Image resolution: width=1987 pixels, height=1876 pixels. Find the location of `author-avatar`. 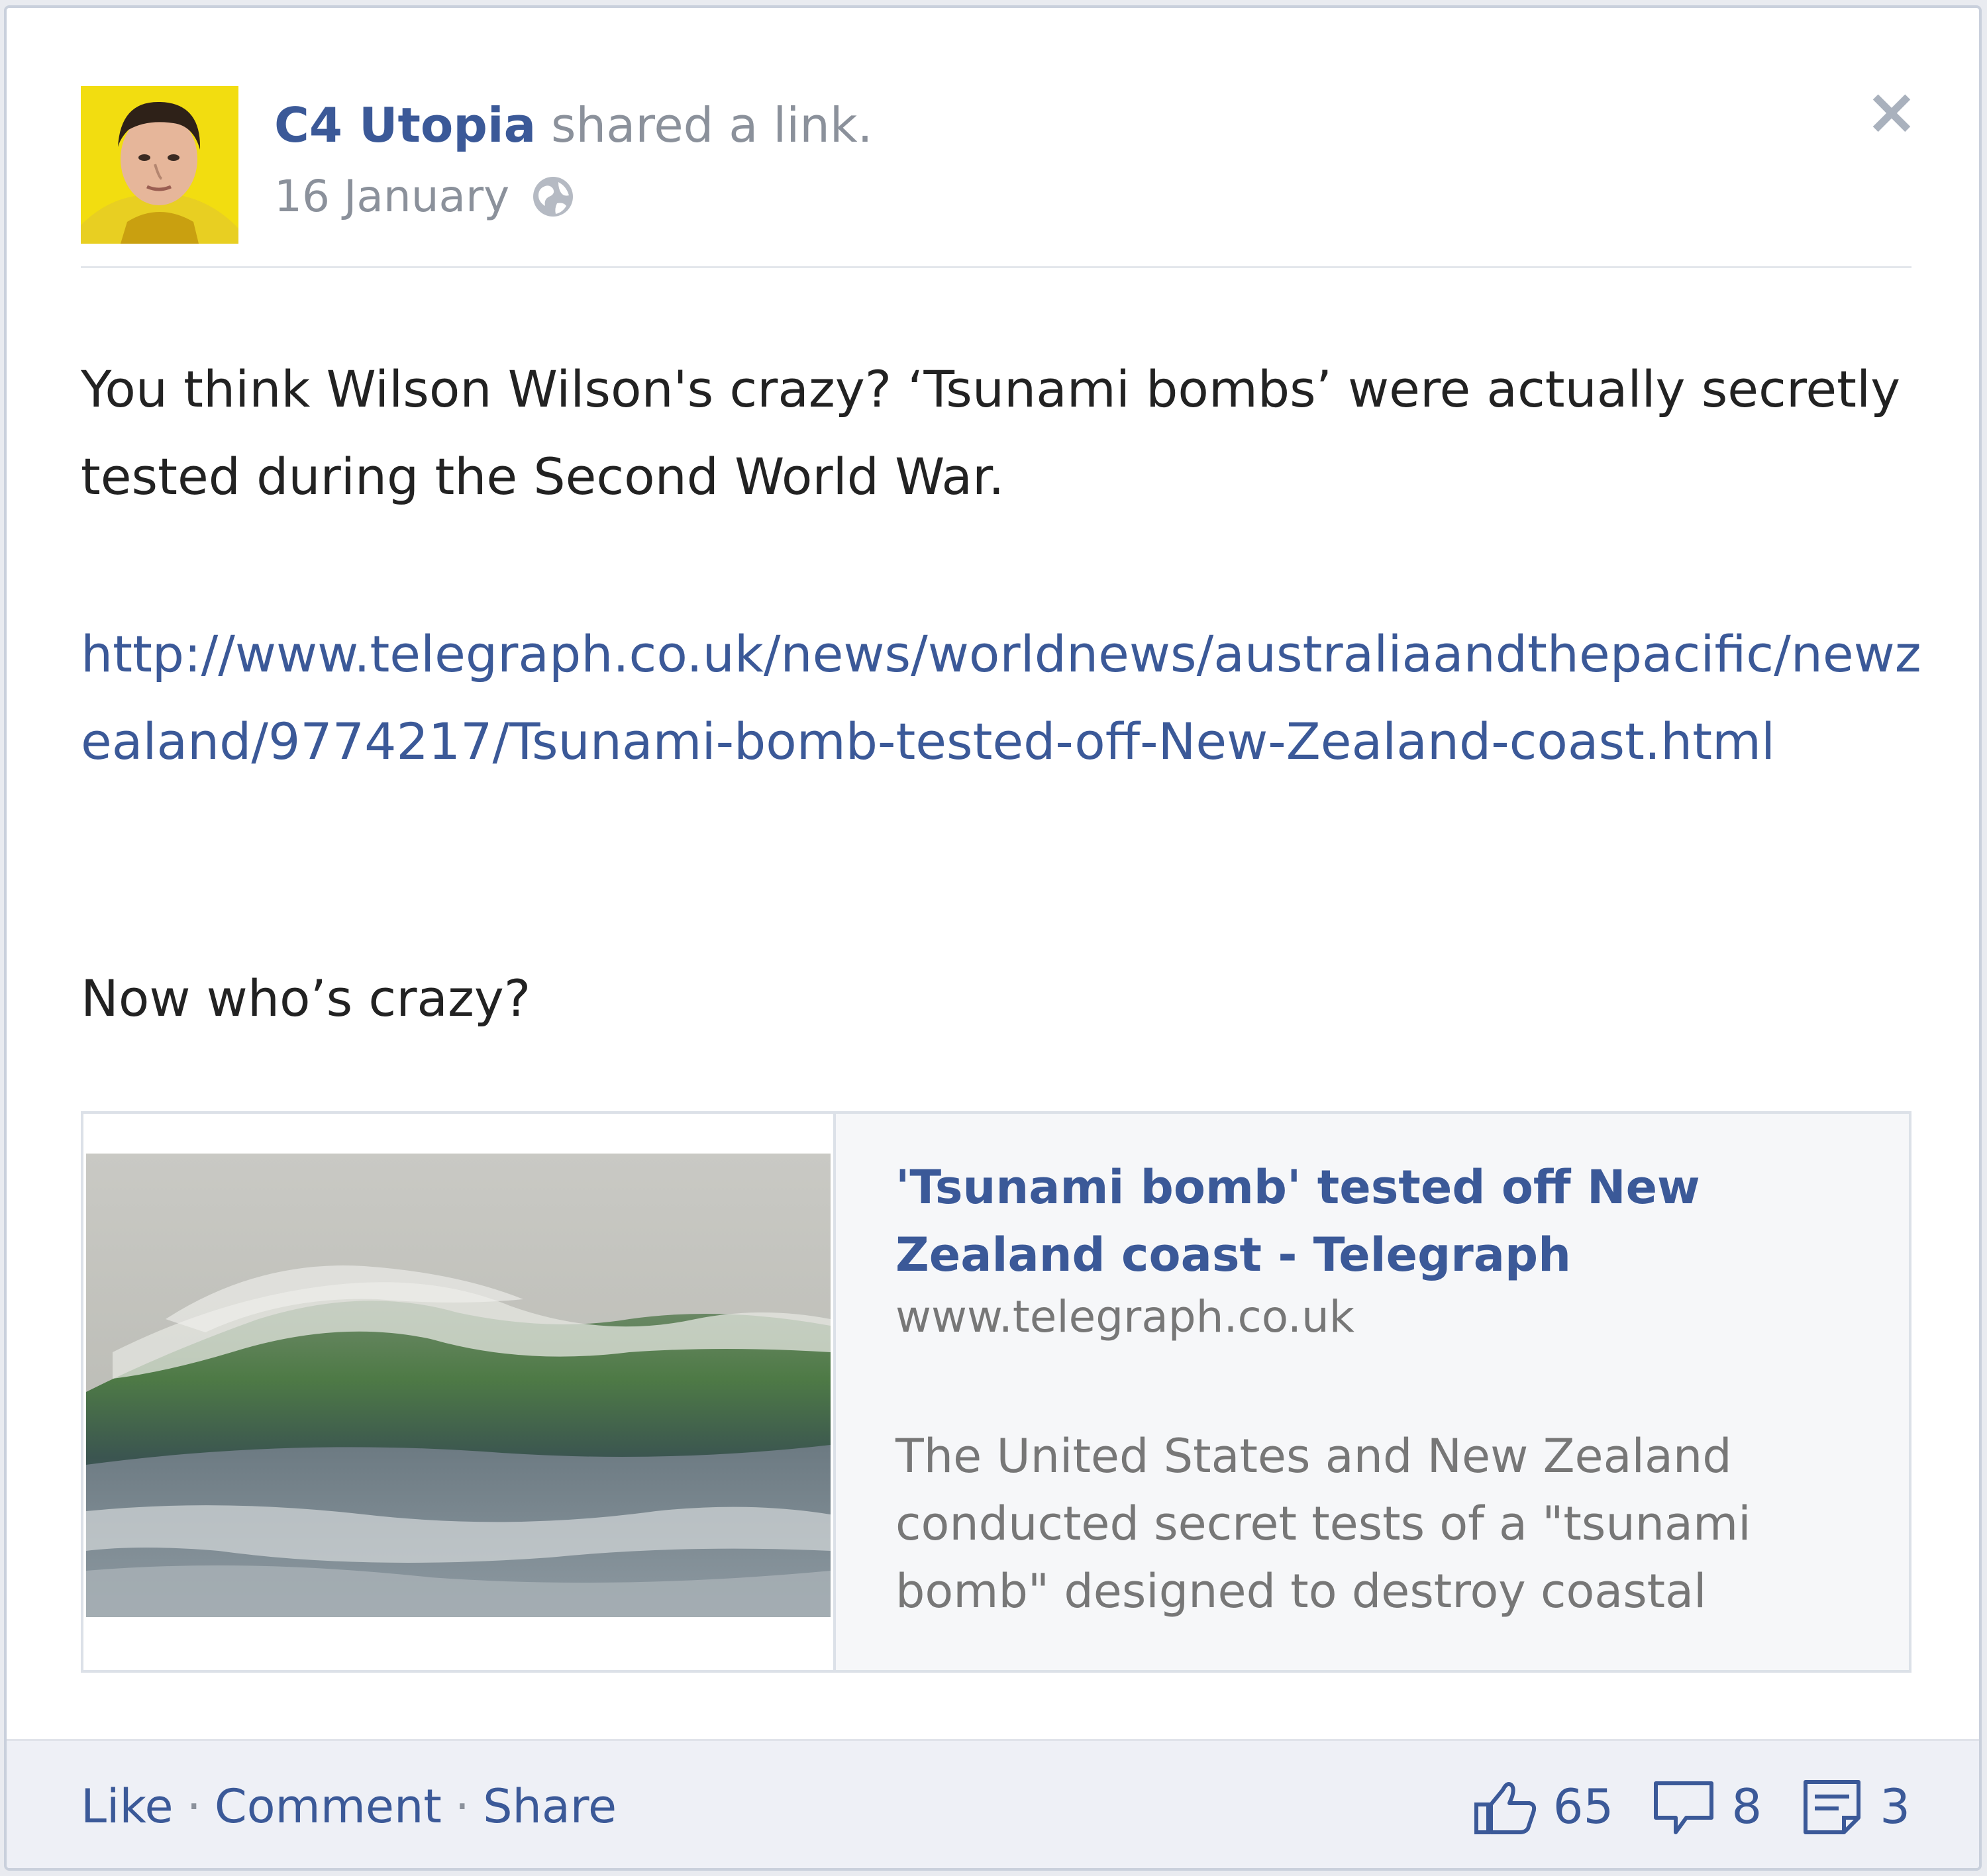

author-avatar is located at coordinates (159, 165).